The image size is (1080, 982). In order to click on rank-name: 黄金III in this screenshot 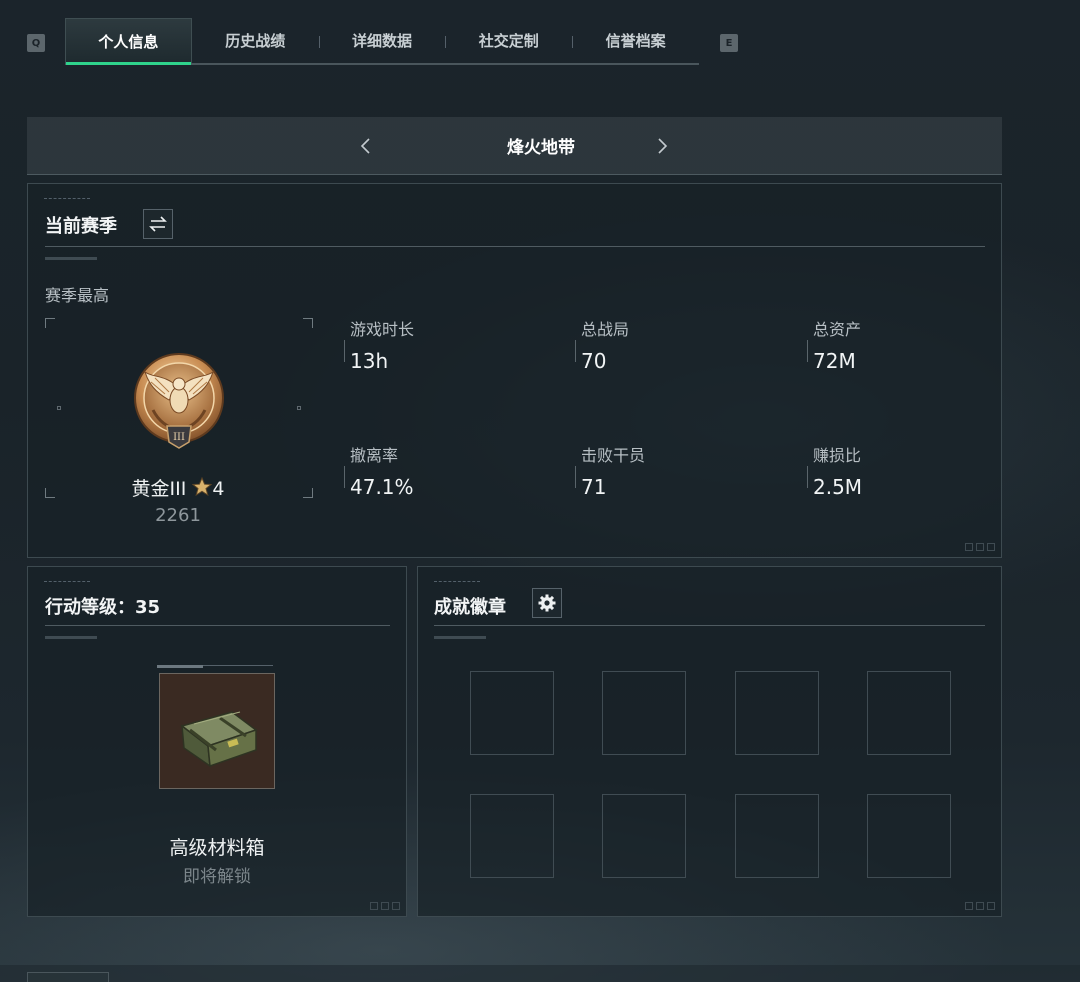, I will do `click(159, 489)`.